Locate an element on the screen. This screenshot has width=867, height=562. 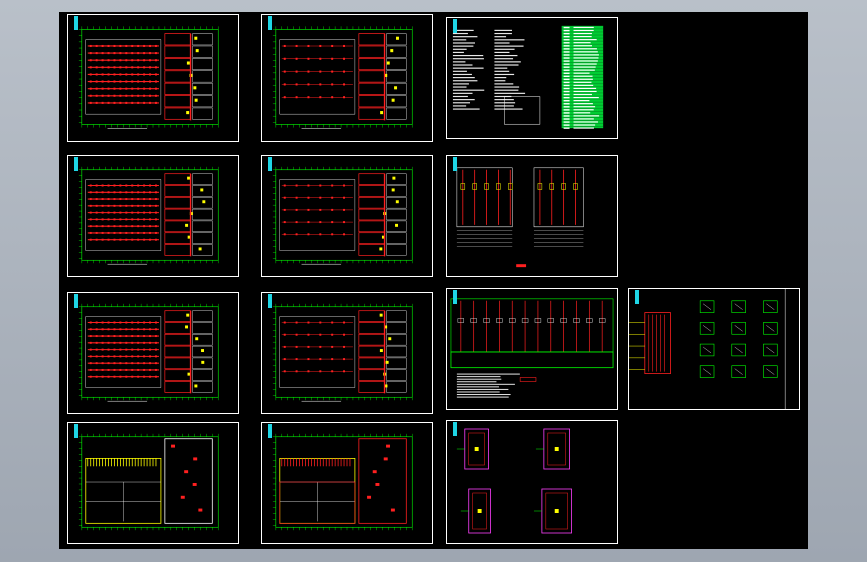
drawing-sheet-legend is located at coordinates (532, 78).